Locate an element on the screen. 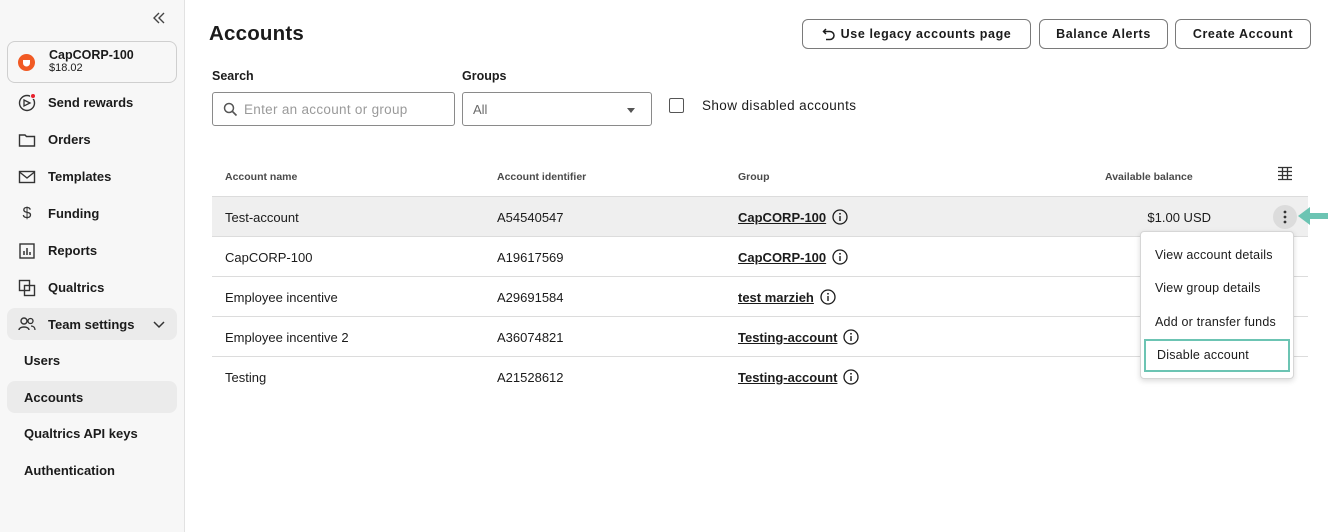 The image size is (1328, 532). undo-icon is located at coordinates (829, 34).